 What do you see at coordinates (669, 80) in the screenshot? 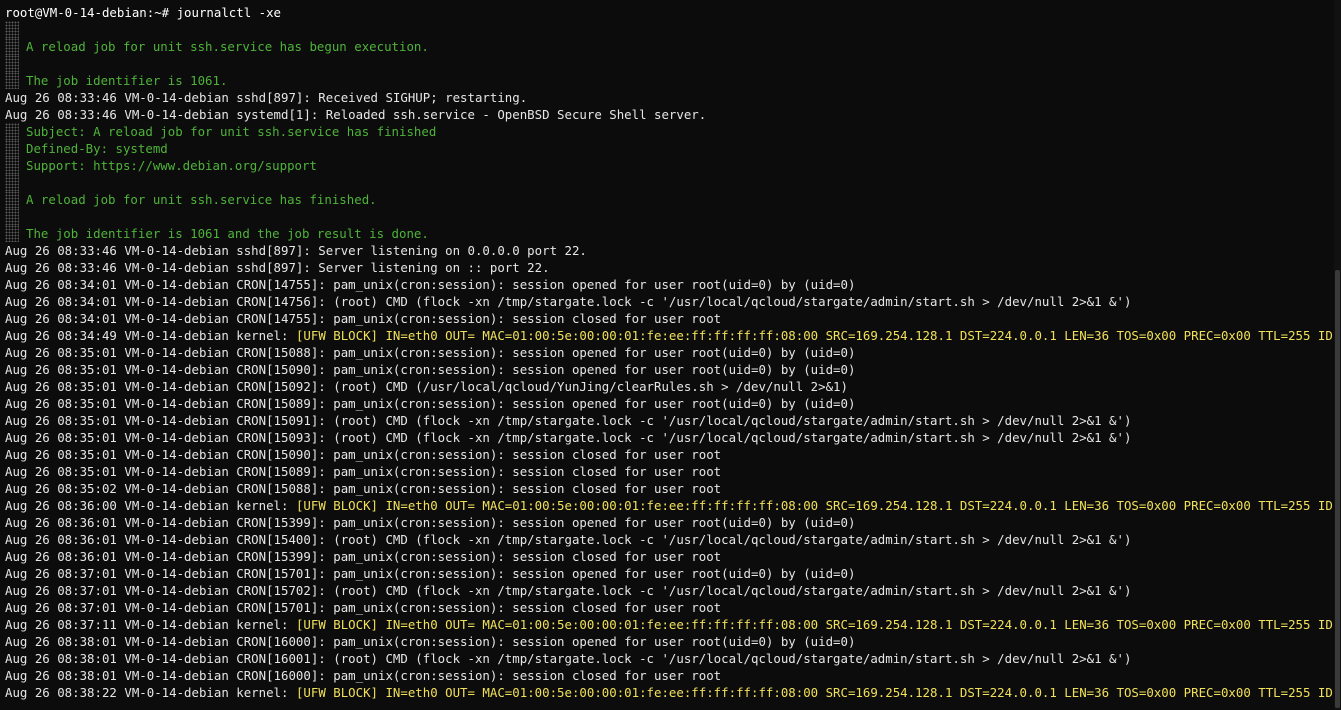
I see `journal-catalog-line: The job identifier is 1061.` at bounding box center [669, 80].